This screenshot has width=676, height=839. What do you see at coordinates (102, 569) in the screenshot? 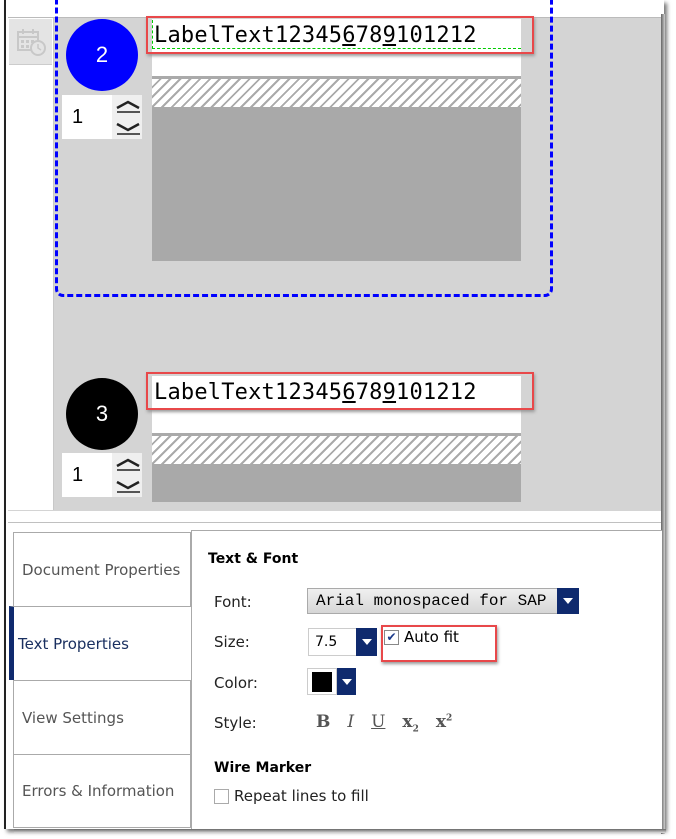
I see `tab-document-properties: Document Properties` at bounding box center [102, 569].